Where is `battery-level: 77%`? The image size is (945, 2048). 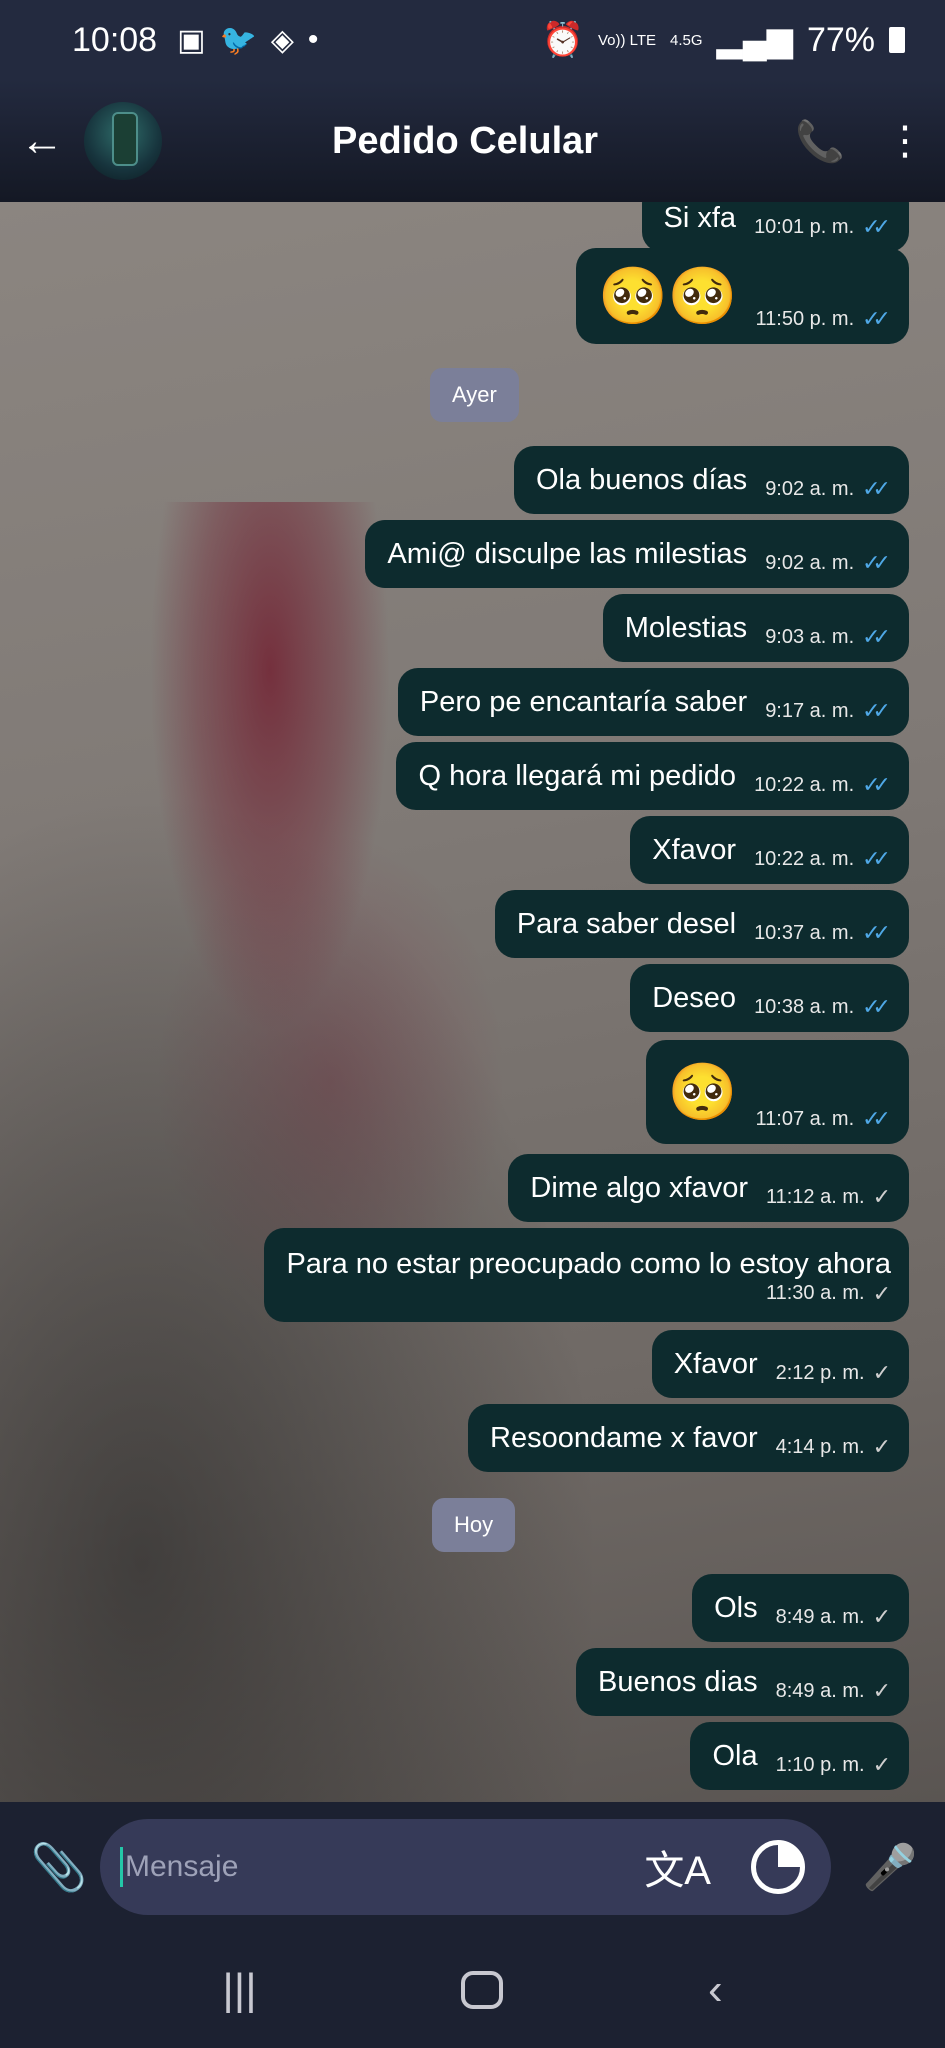 battery-level: 77% is located at coordinates (840, 39).